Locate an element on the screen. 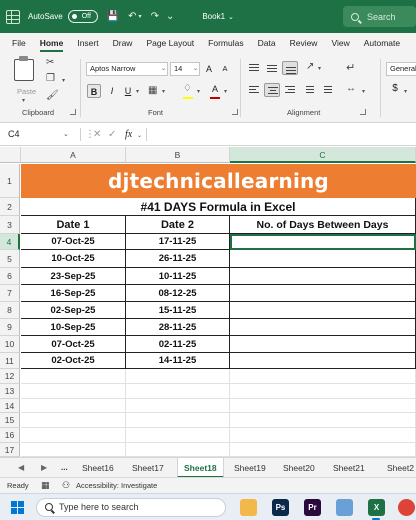 Image resolution: width=416 pixels, height=520 pixels. cell-c14 is located at coordinates (323, 406).